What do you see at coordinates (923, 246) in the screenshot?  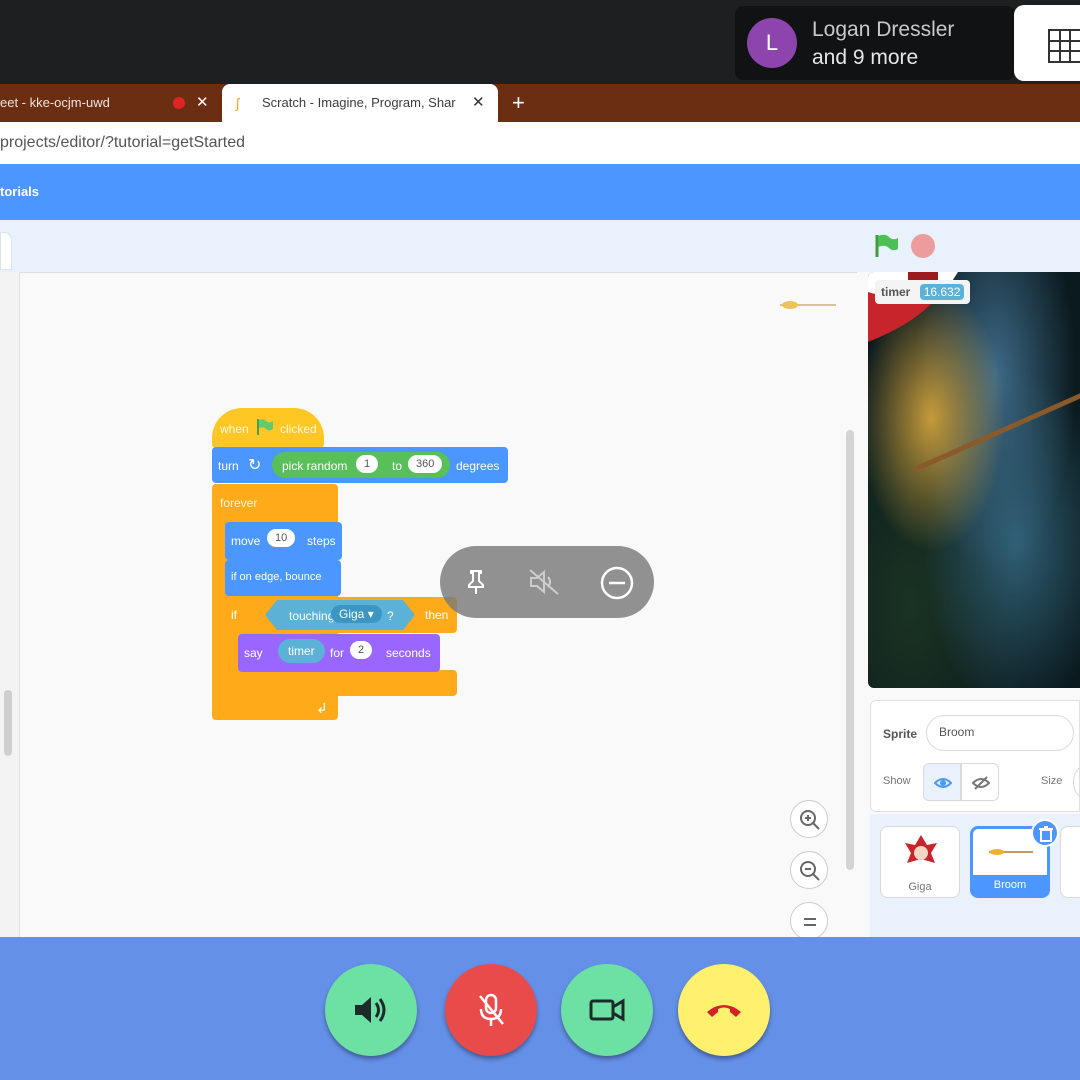 I see `stop-button` at bounding box center [923, 246].